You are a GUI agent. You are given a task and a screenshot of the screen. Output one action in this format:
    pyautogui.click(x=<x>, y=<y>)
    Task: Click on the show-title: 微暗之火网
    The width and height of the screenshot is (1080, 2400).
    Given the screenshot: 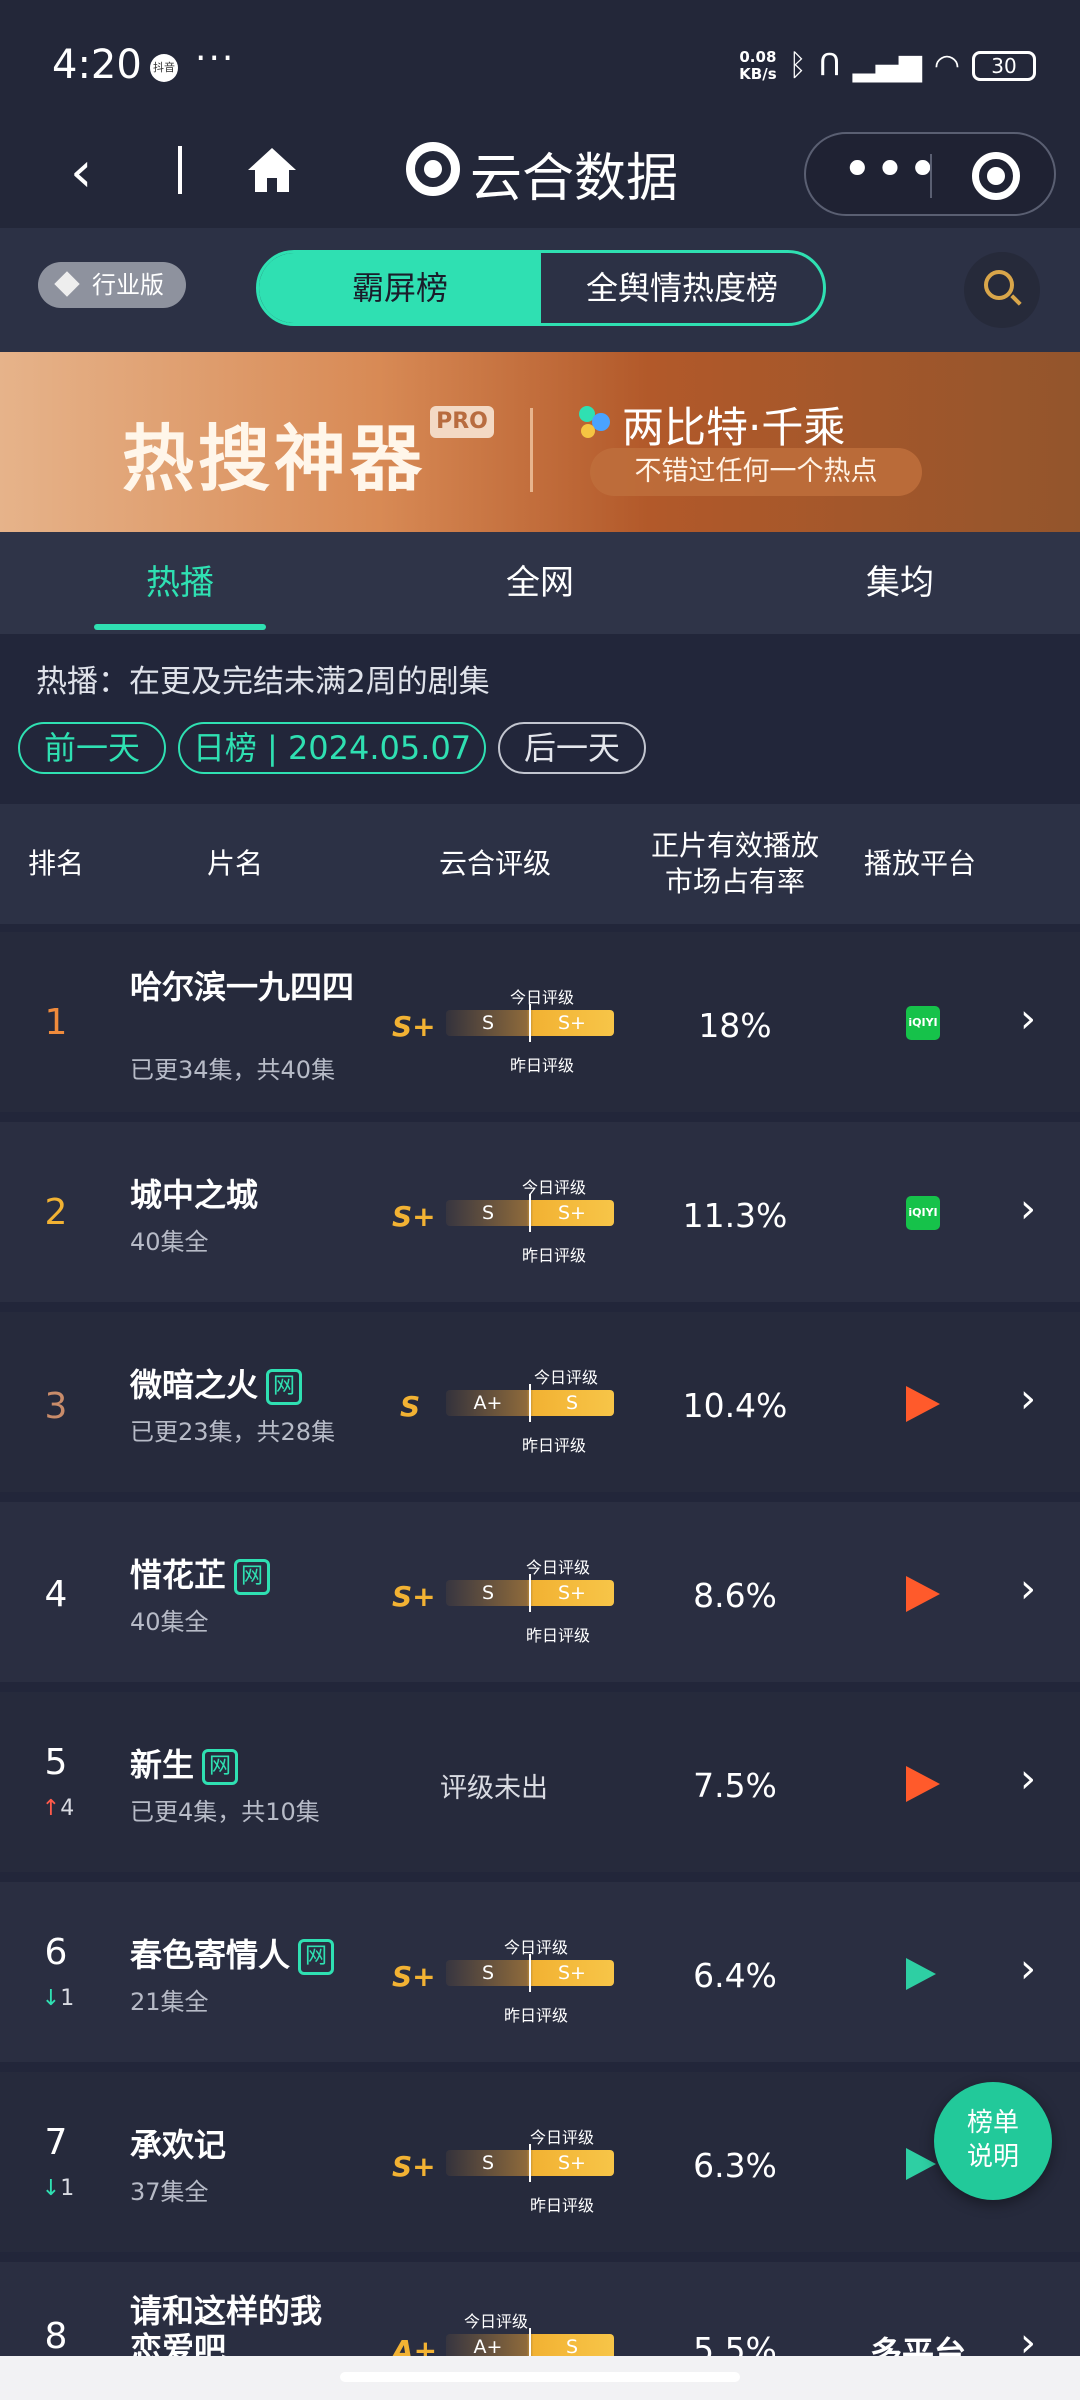 What is the action you would take?
    pyautogui.click(x=250, y=1385)
    